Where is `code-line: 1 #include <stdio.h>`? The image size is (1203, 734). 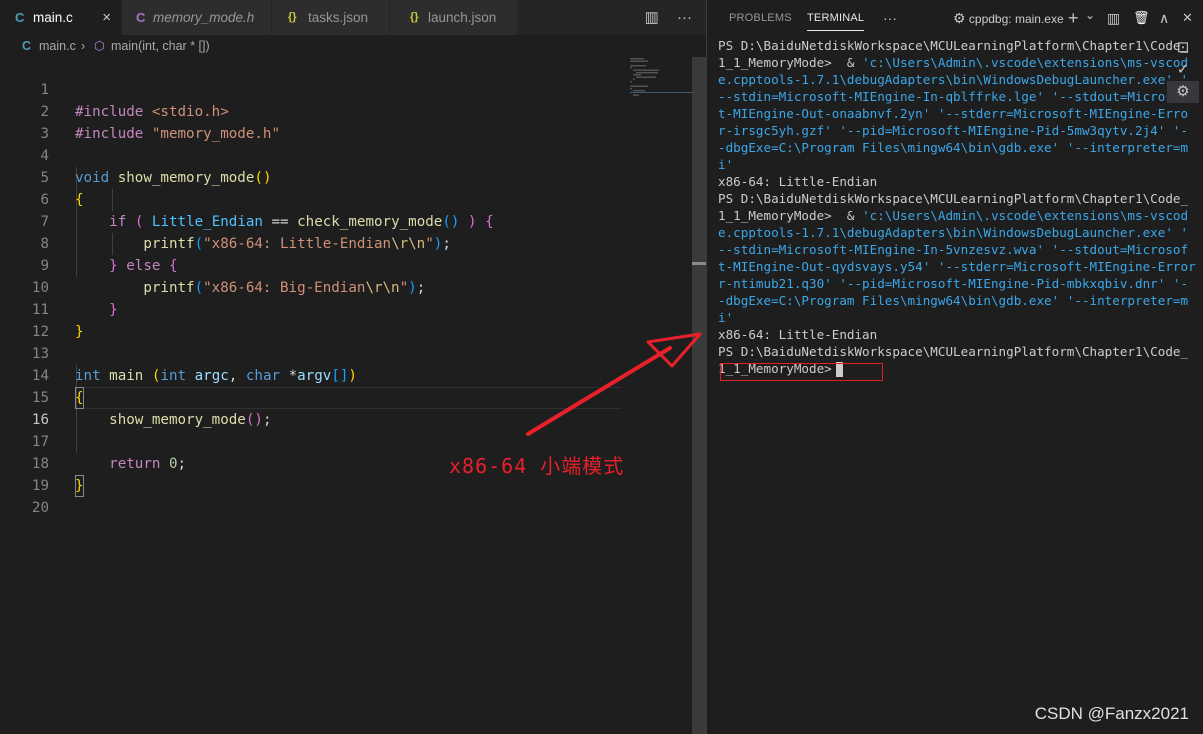 code-line: 1 #include <stdio.h> is located at coordinates (345, 88).